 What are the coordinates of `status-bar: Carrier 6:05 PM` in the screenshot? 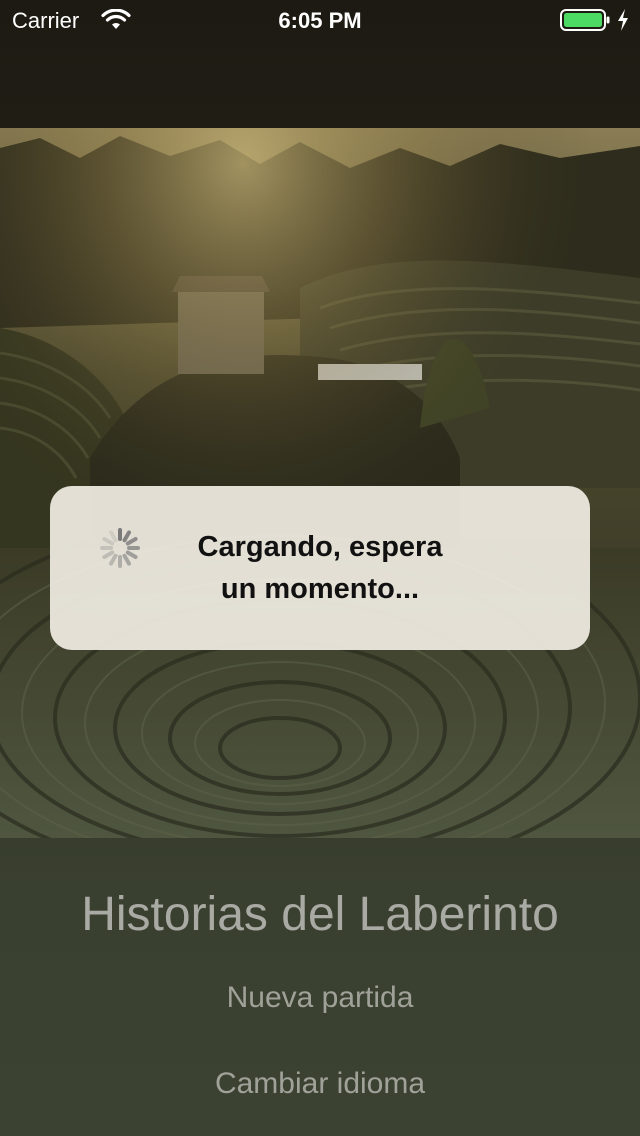 It's located at (320, 20).